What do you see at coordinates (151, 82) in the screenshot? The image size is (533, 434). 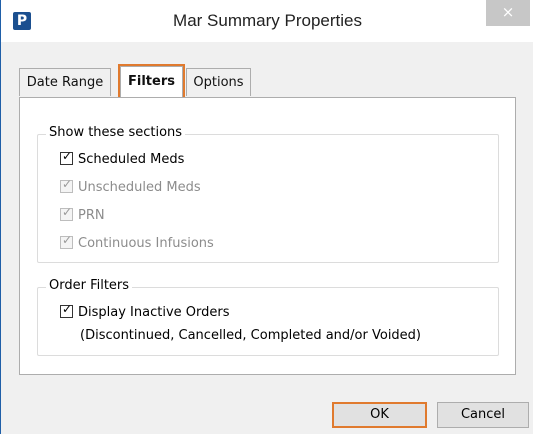 I see `tab-filters: Filters` at bounding box center [151, 82].